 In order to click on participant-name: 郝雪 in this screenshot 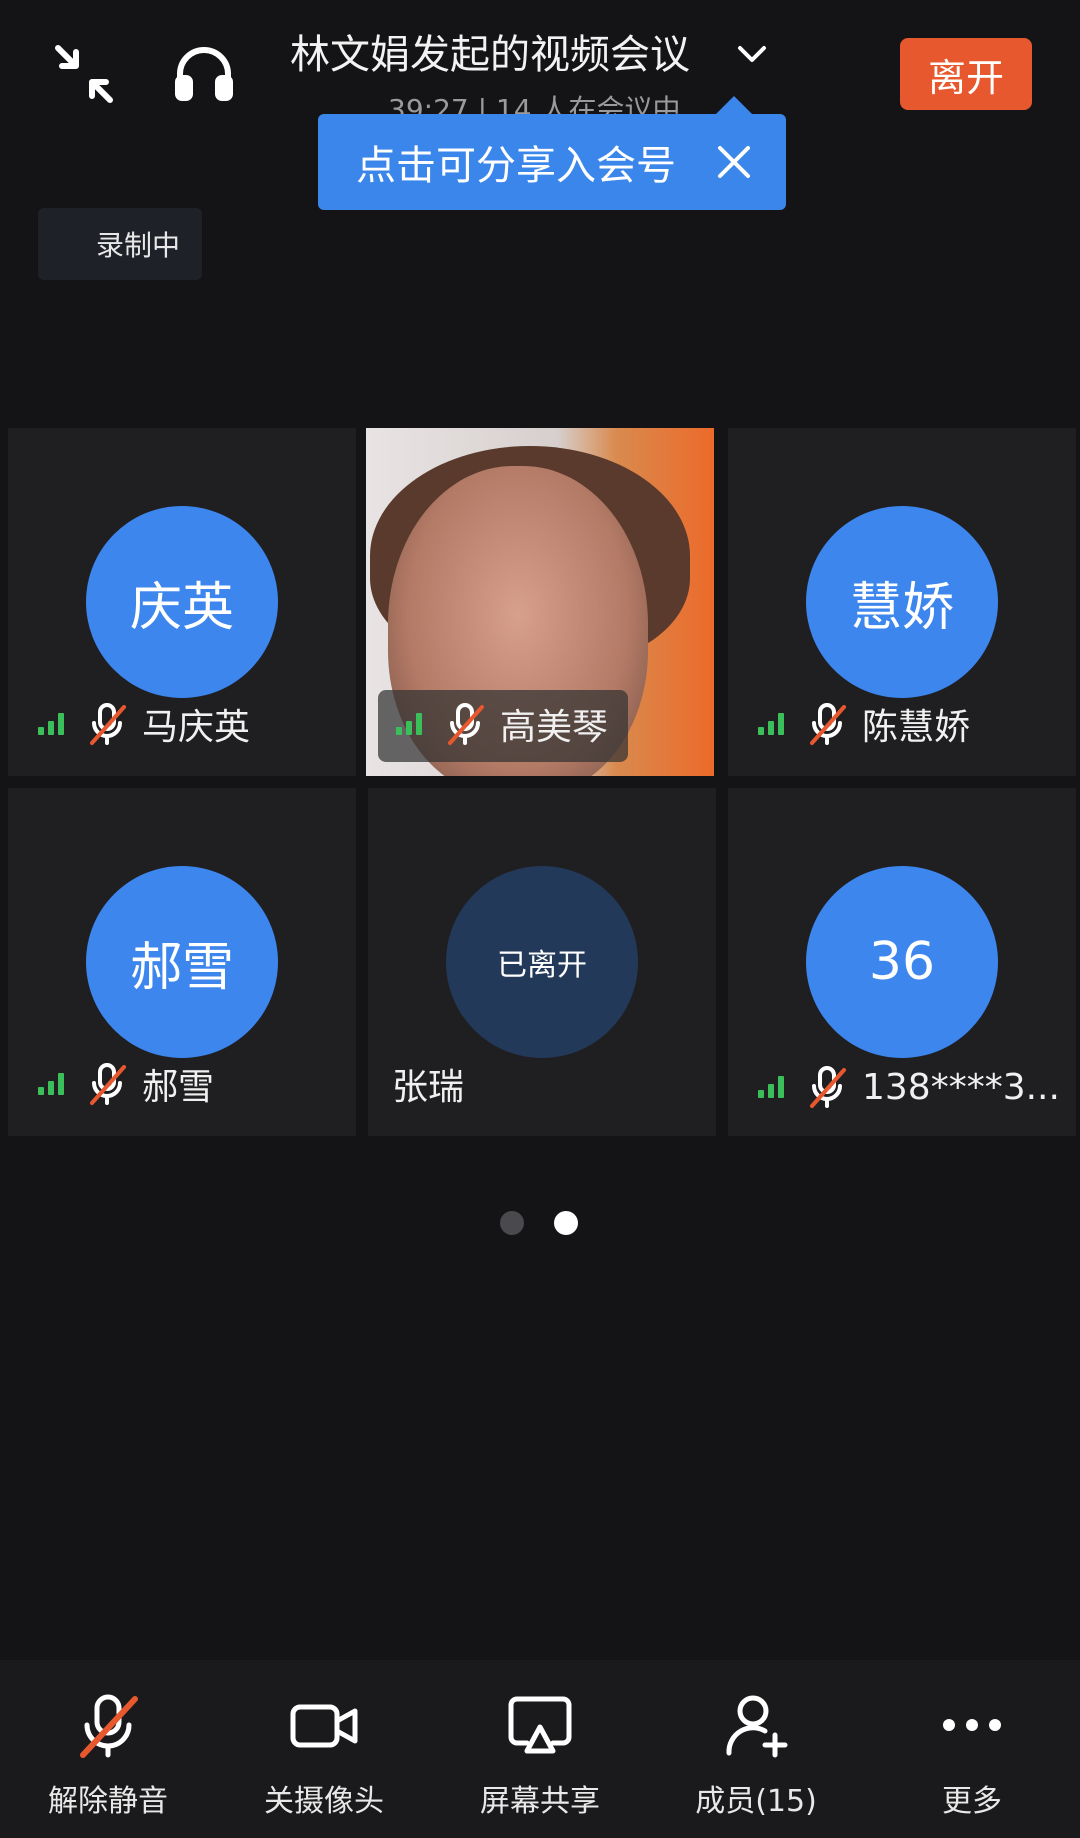, I will do `click(178, 1087)`.